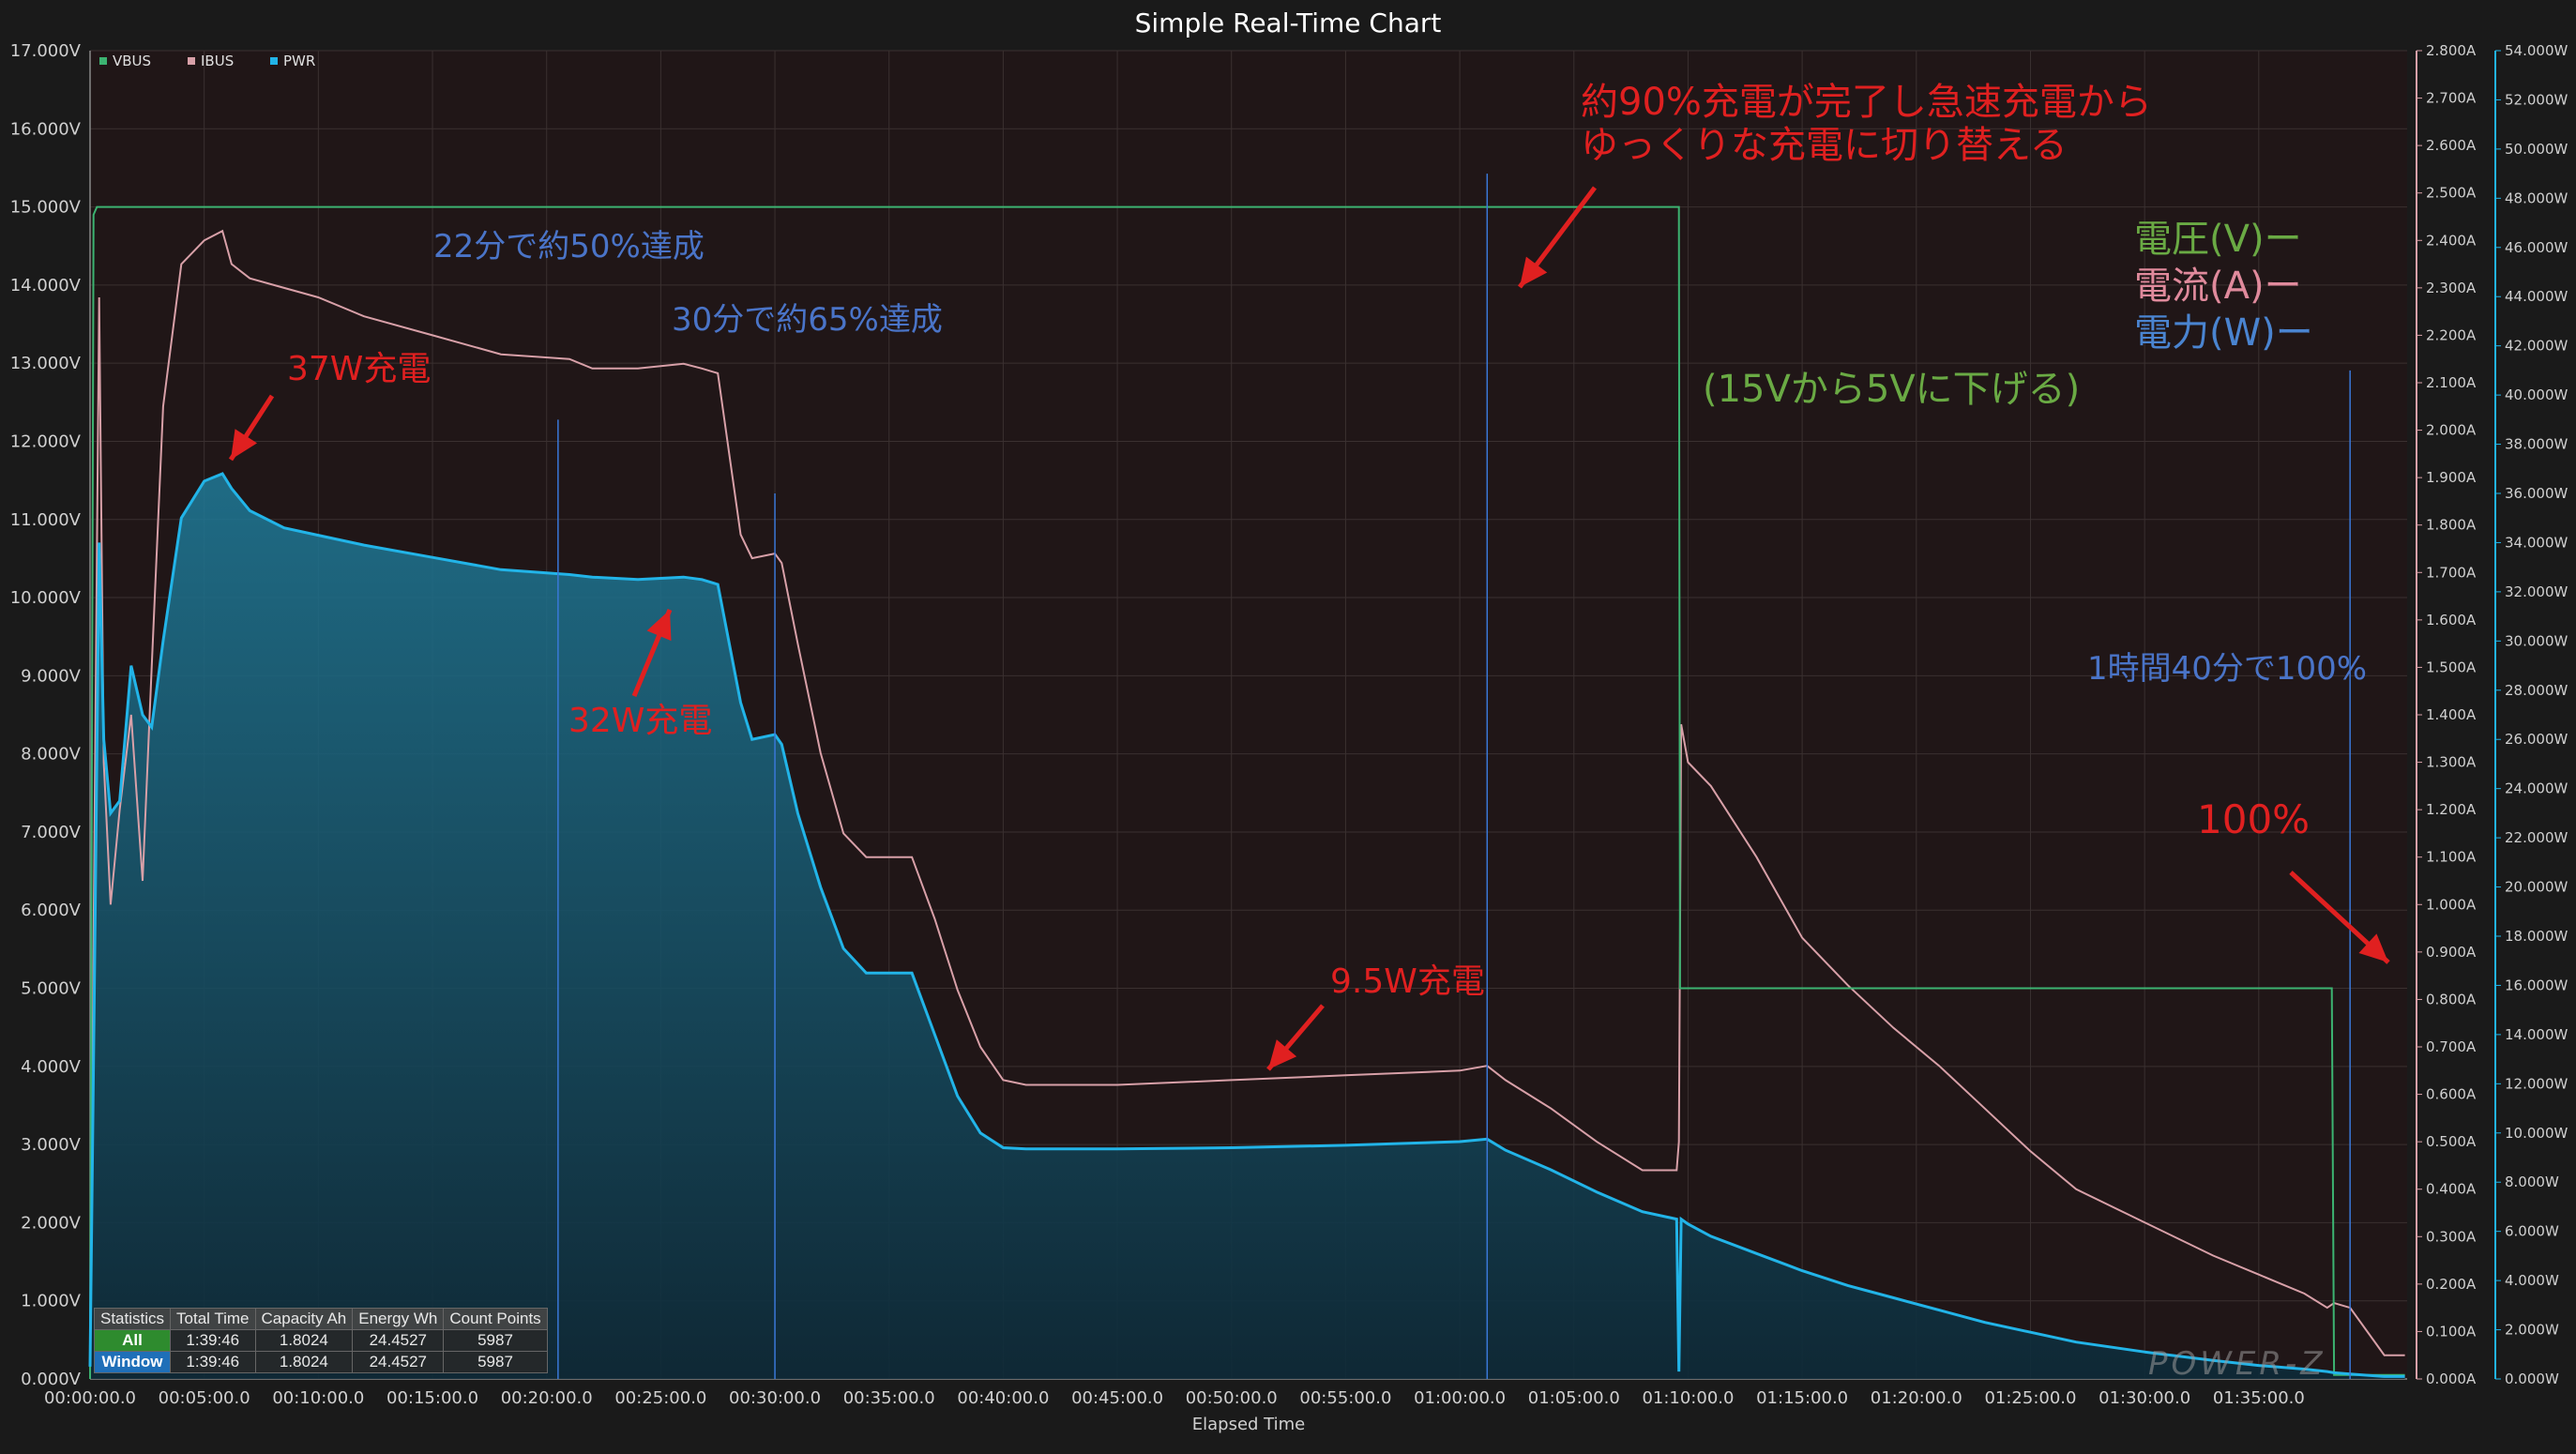  Describe the element at coordinates (132, 1362) in the screenshot. I see `stats-row-label: Window` at that location.